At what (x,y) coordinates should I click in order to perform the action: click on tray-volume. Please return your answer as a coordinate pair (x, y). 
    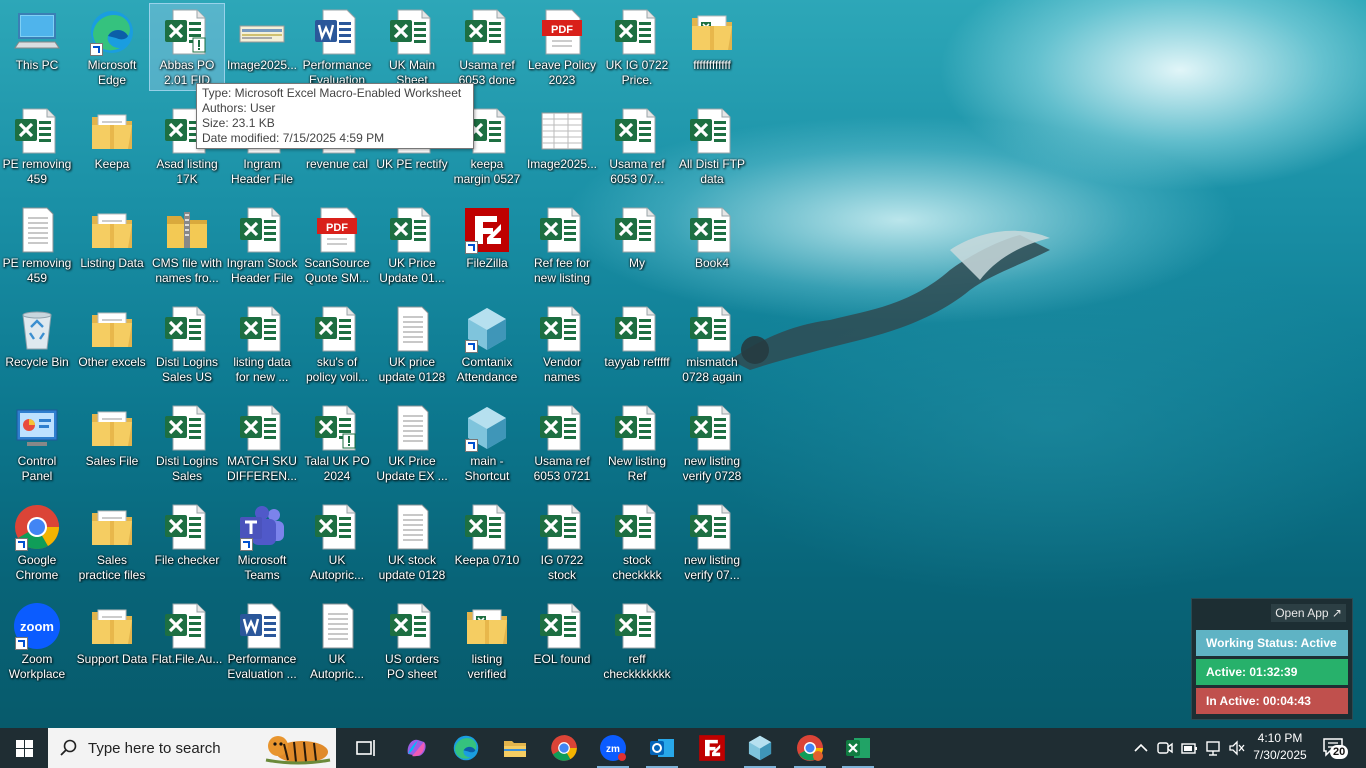
    Looking at the image, I should click on (1237, 748).